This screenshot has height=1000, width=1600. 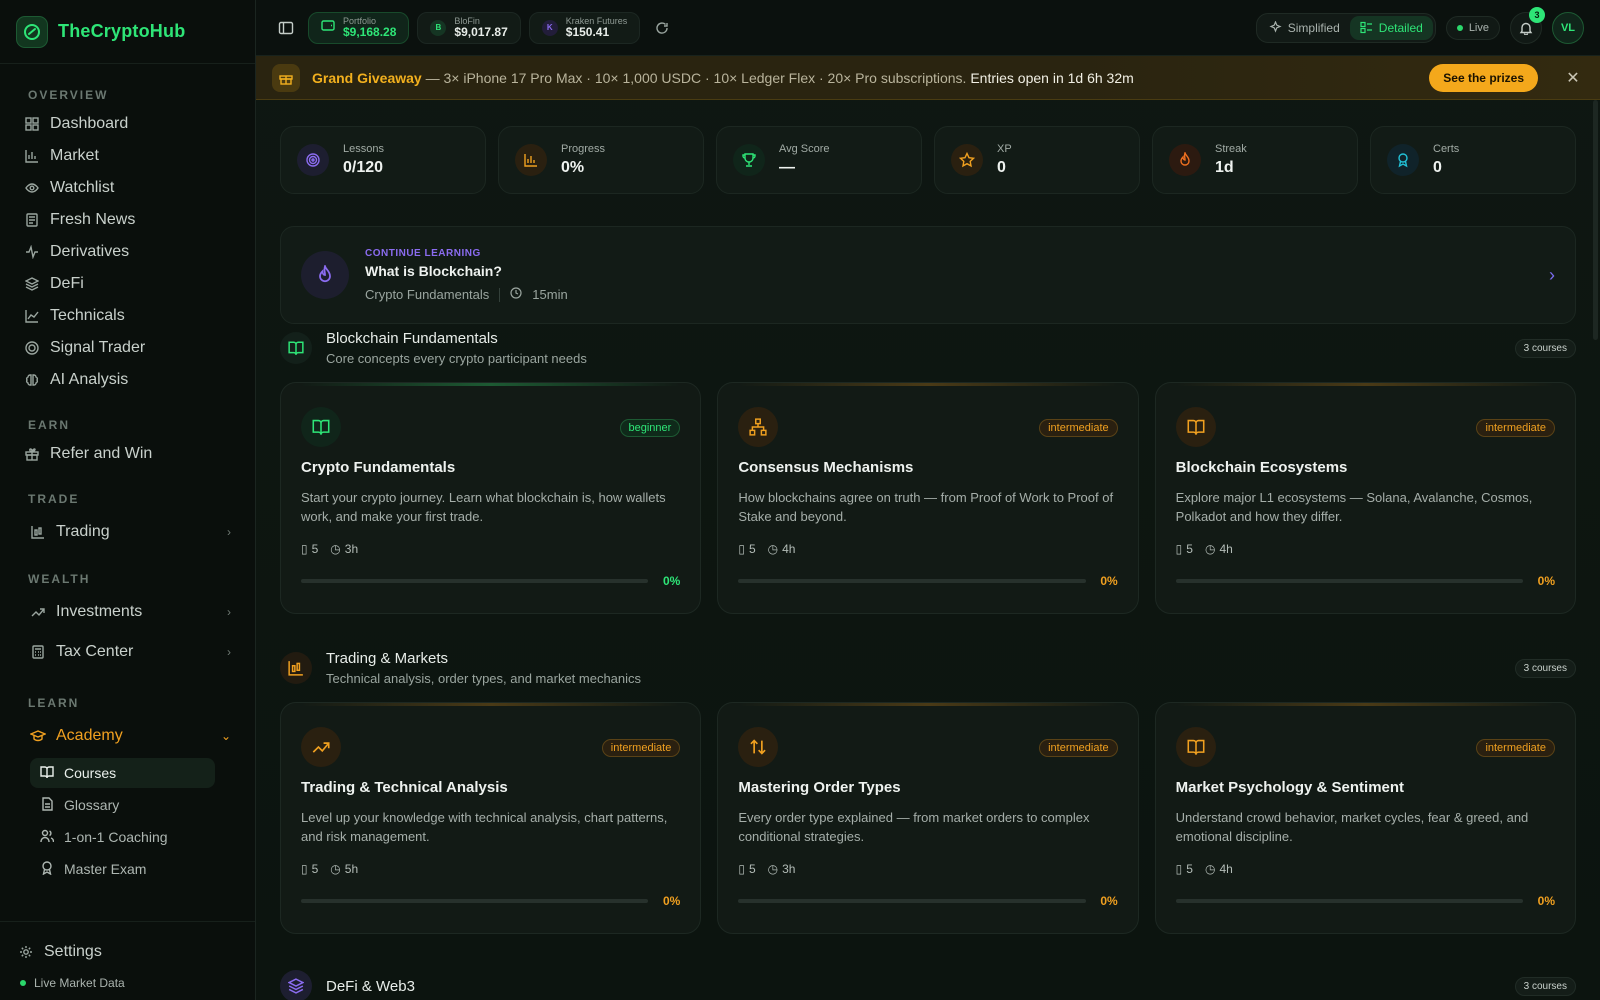 What do you see at coordinates (469, 27) in the screenshot?
I see `blofin-chip: B BloFin $9,017.87` at bounding box center [469, 27].